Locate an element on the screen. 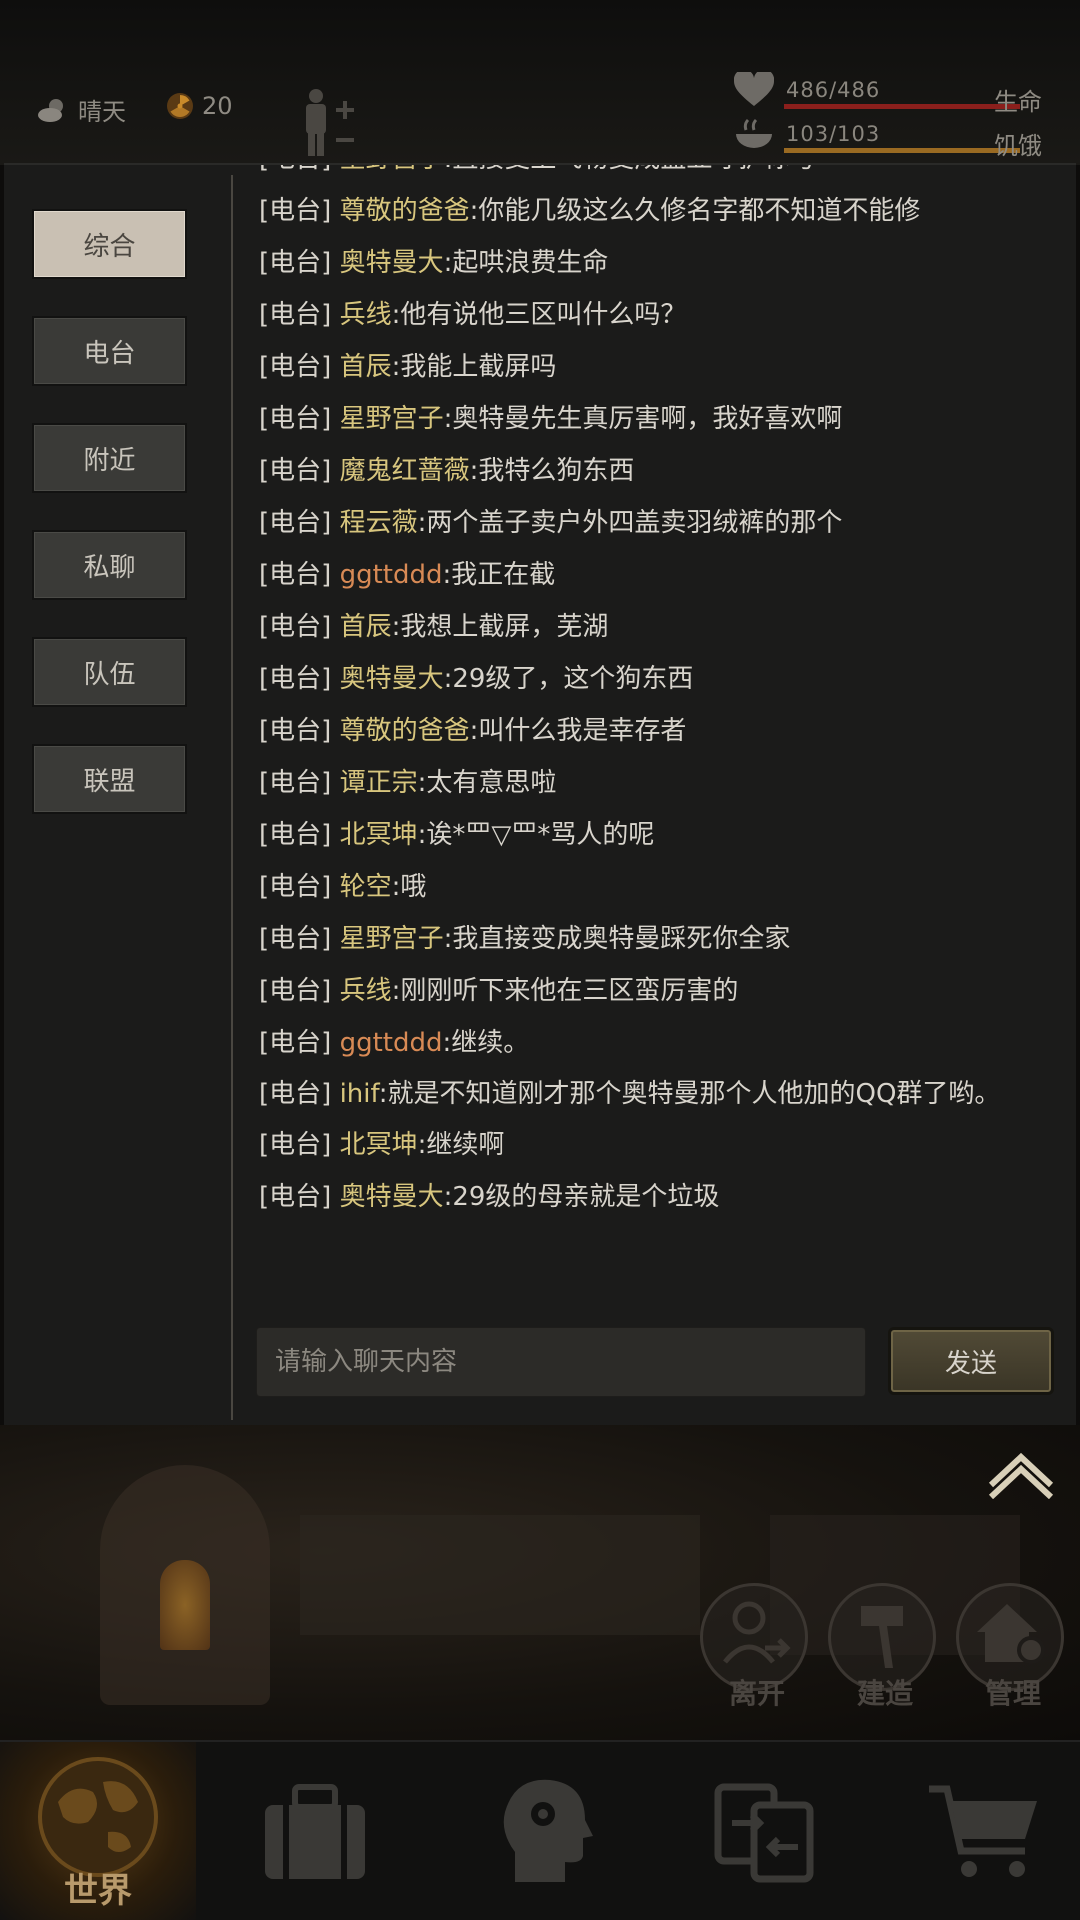 The height and width of the screenshot is (1920, 1080). chevron-up-icon is located at coordinates (1021, 1476).